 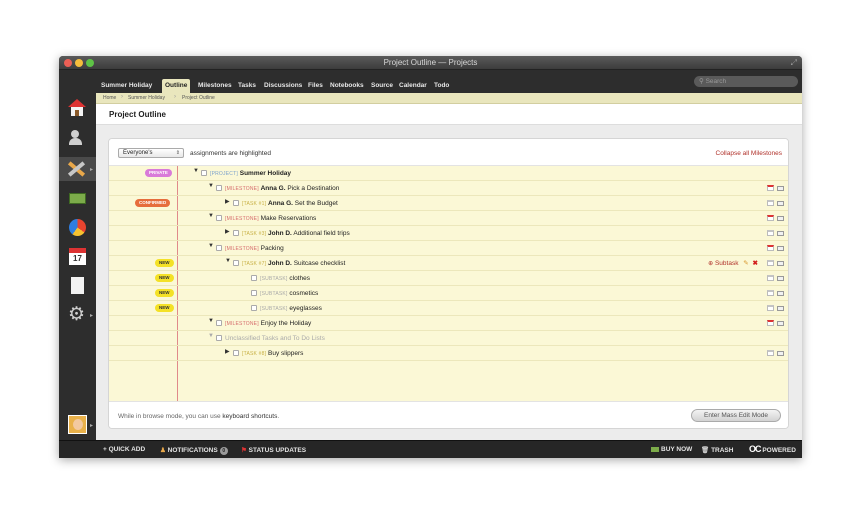 I want to click on buy-now-button: BUY NOW, so click(x=671, y=449).